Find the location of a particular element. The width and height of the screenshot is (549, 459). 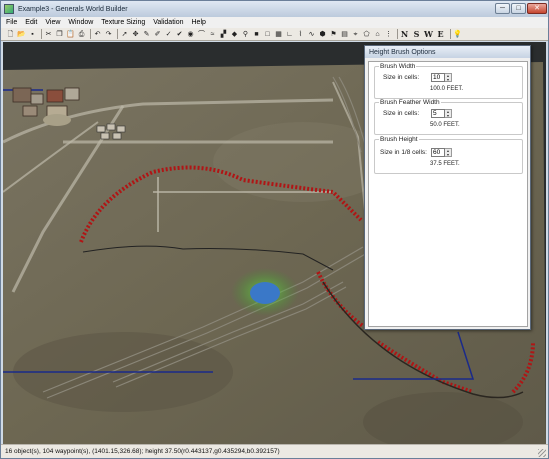

feather-width-feet: 50.0 FEET. is located at coordinates (445, 125).